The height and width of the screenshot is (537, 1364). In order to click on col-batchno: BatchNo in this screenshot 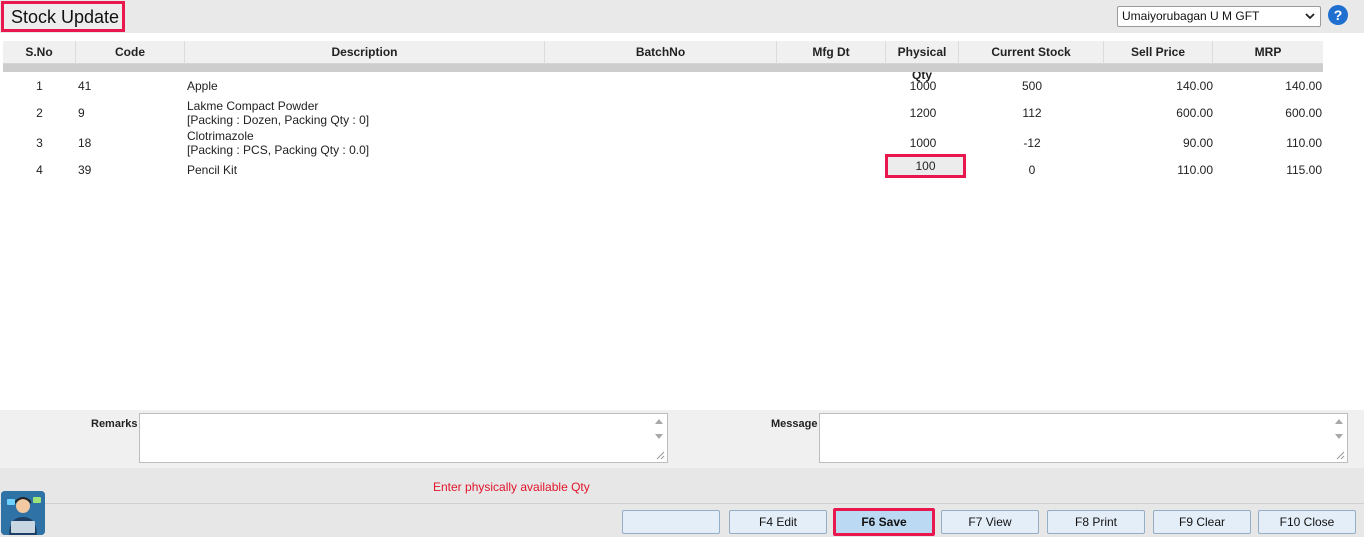, I will do `click(661, 52)`.